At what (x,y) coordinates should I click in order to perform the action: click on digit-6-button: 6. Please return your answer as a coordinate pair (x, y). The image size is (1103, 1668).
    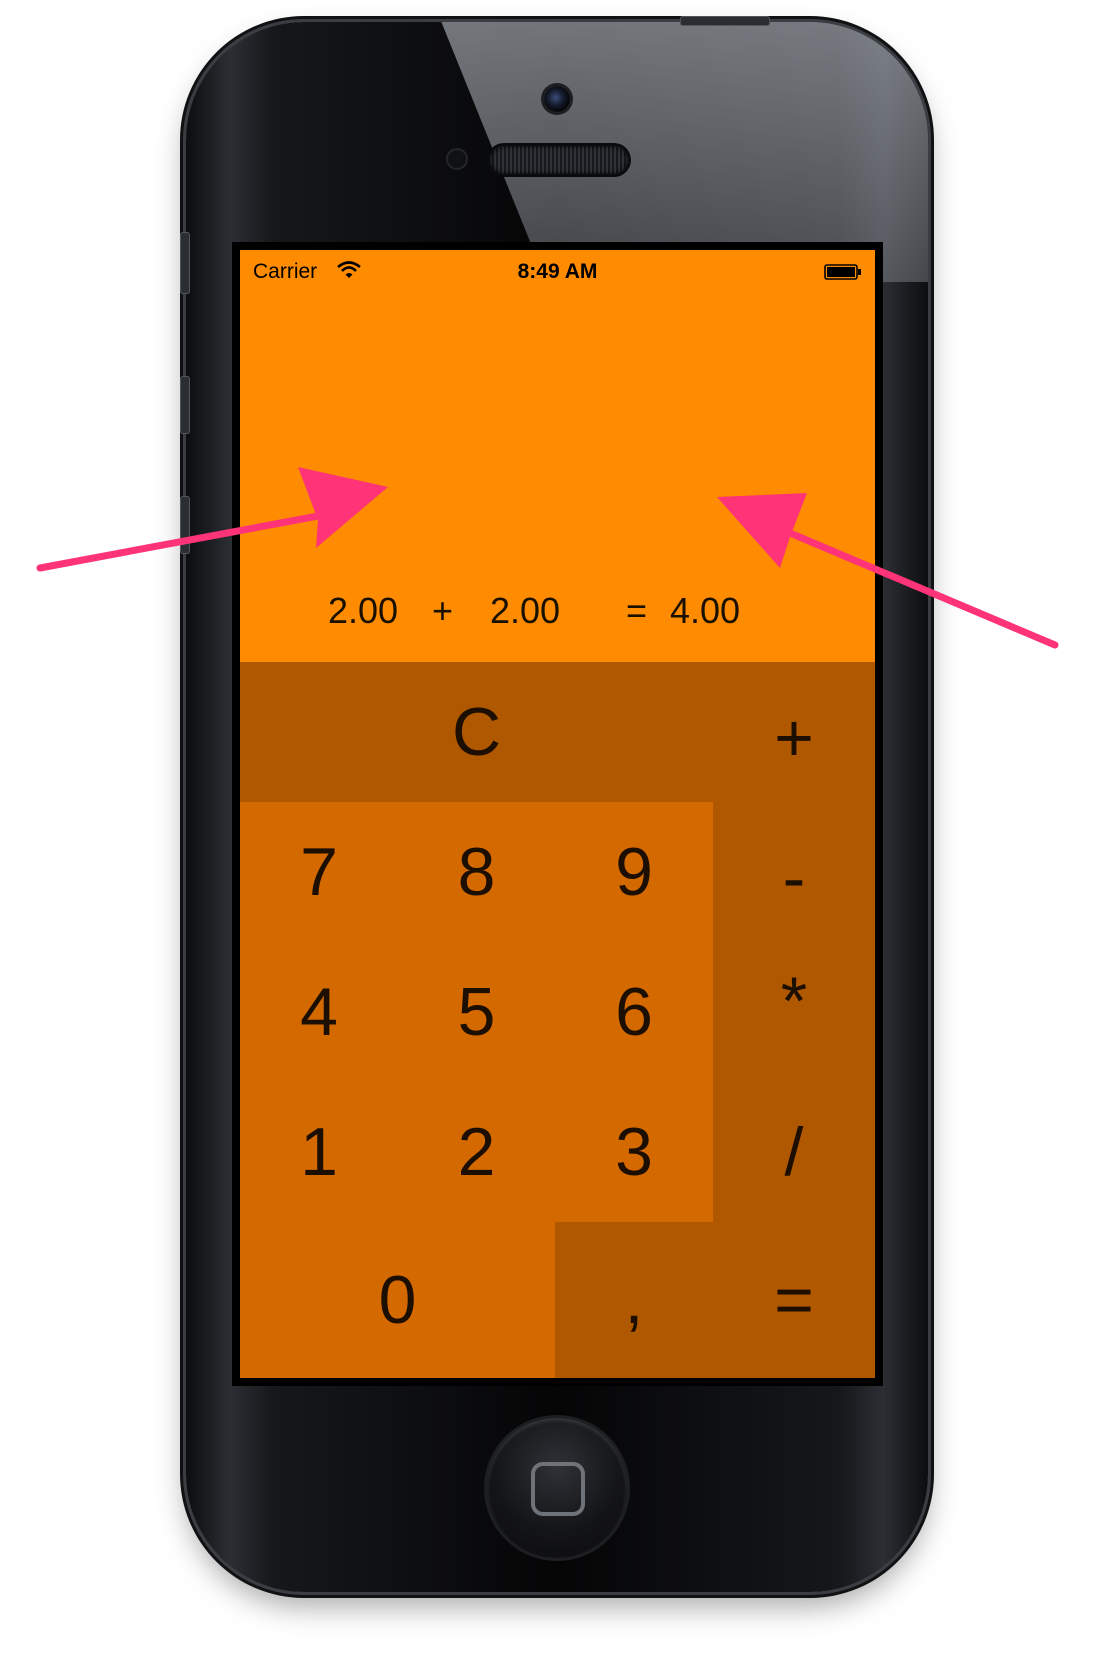
    Looking at the image, I should click on (634, 1012).